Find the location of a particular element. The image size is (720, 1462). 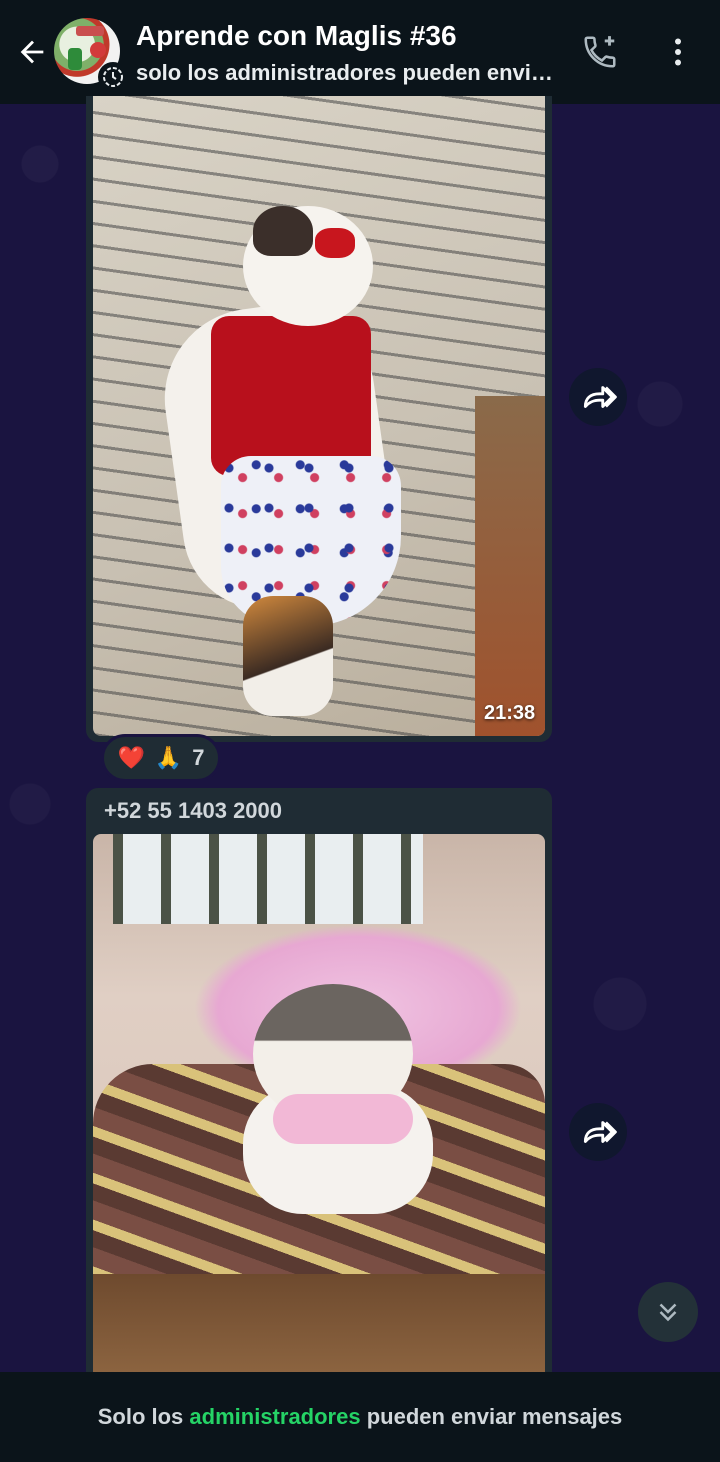

community-badge-icon is located at coordinates (113, 77).